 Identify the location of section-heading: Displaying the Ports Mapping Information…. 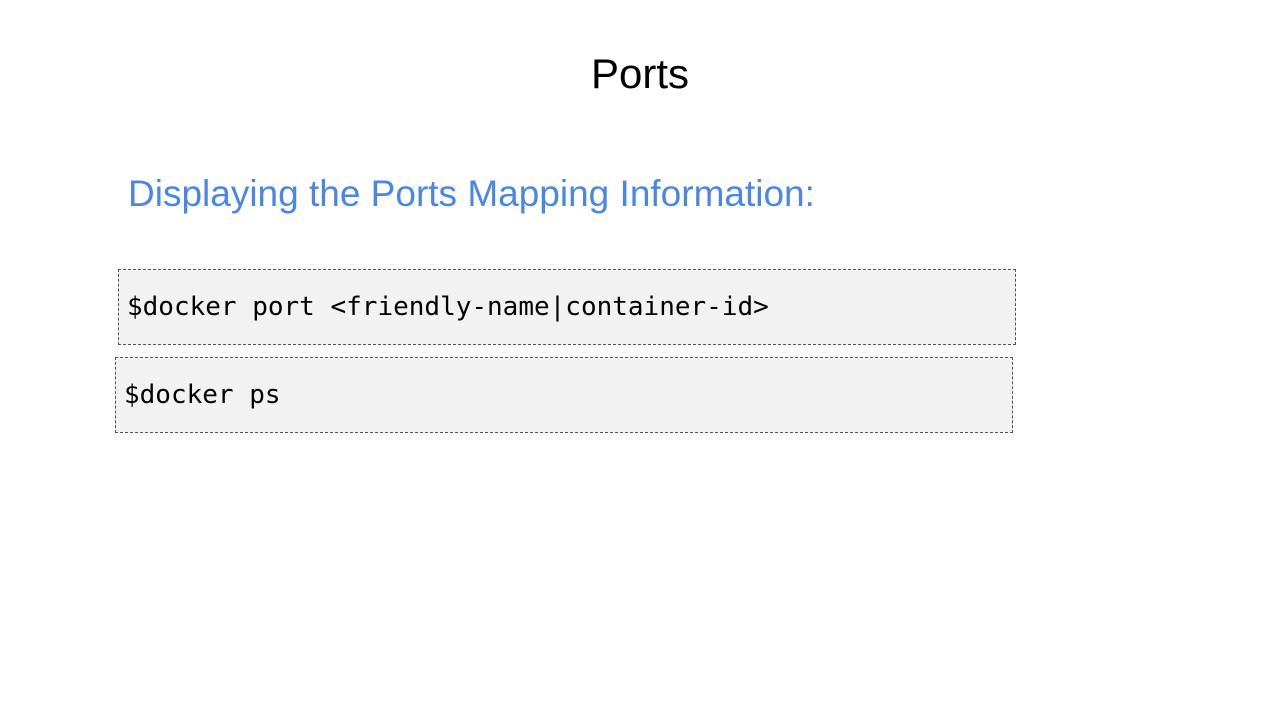
(471, 193).